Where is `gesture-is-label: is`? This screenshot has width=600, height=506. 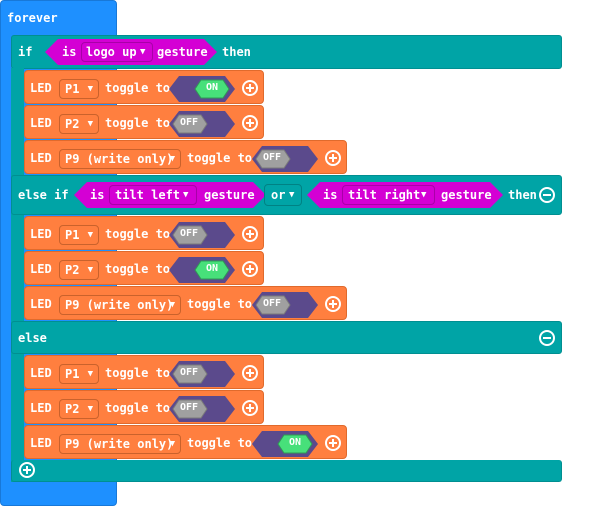
gesture-is-label: is is located at coordinates (69, 52).